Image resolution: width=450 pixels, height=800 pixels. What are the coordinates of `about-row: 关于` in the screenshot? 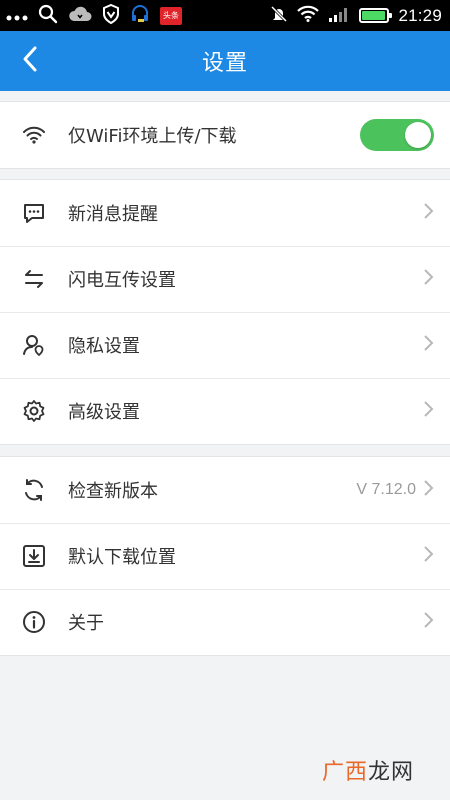 It's located at (225, 622).